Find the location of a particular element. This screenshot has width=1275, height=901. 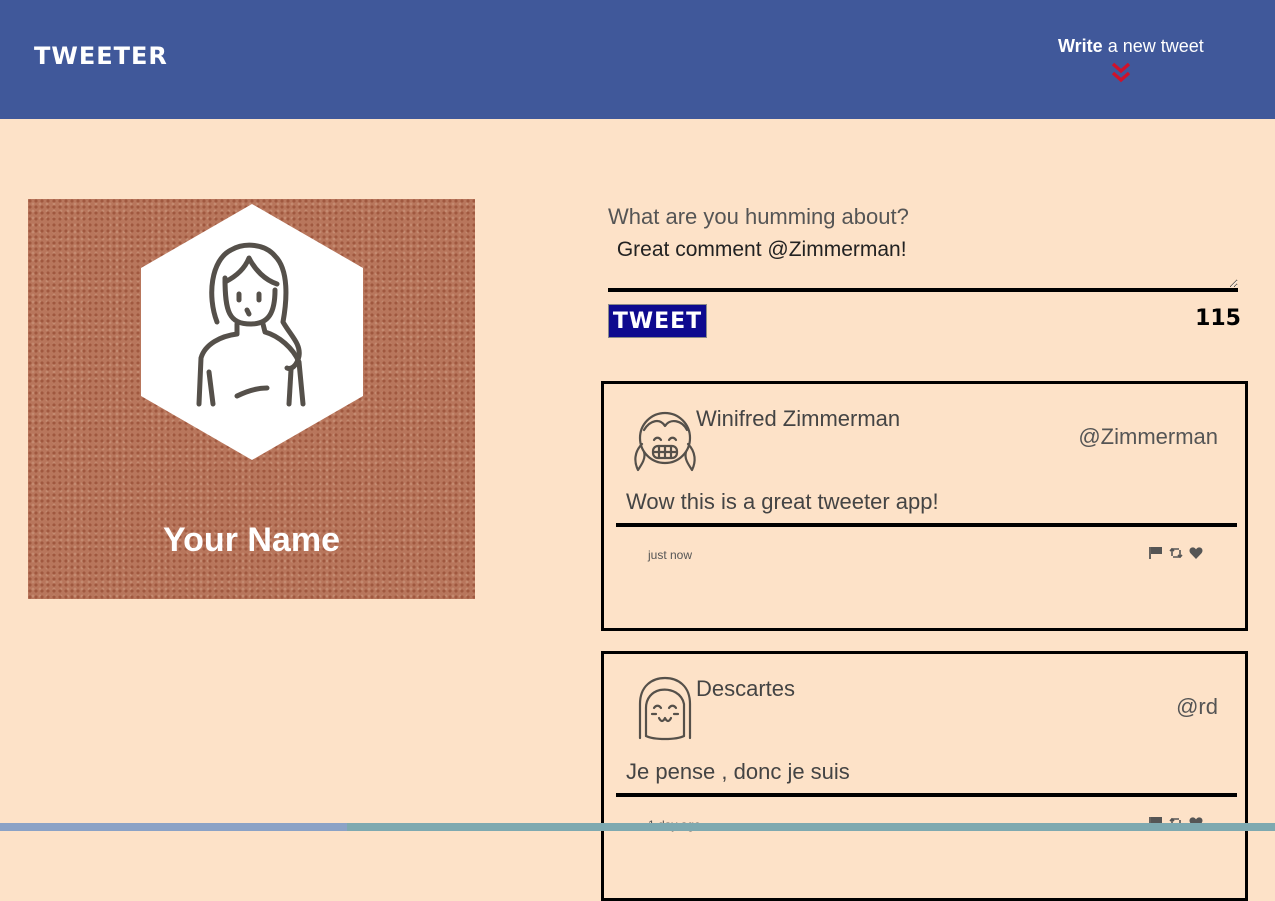

heart-icon is located at coordinates (1196, 553).